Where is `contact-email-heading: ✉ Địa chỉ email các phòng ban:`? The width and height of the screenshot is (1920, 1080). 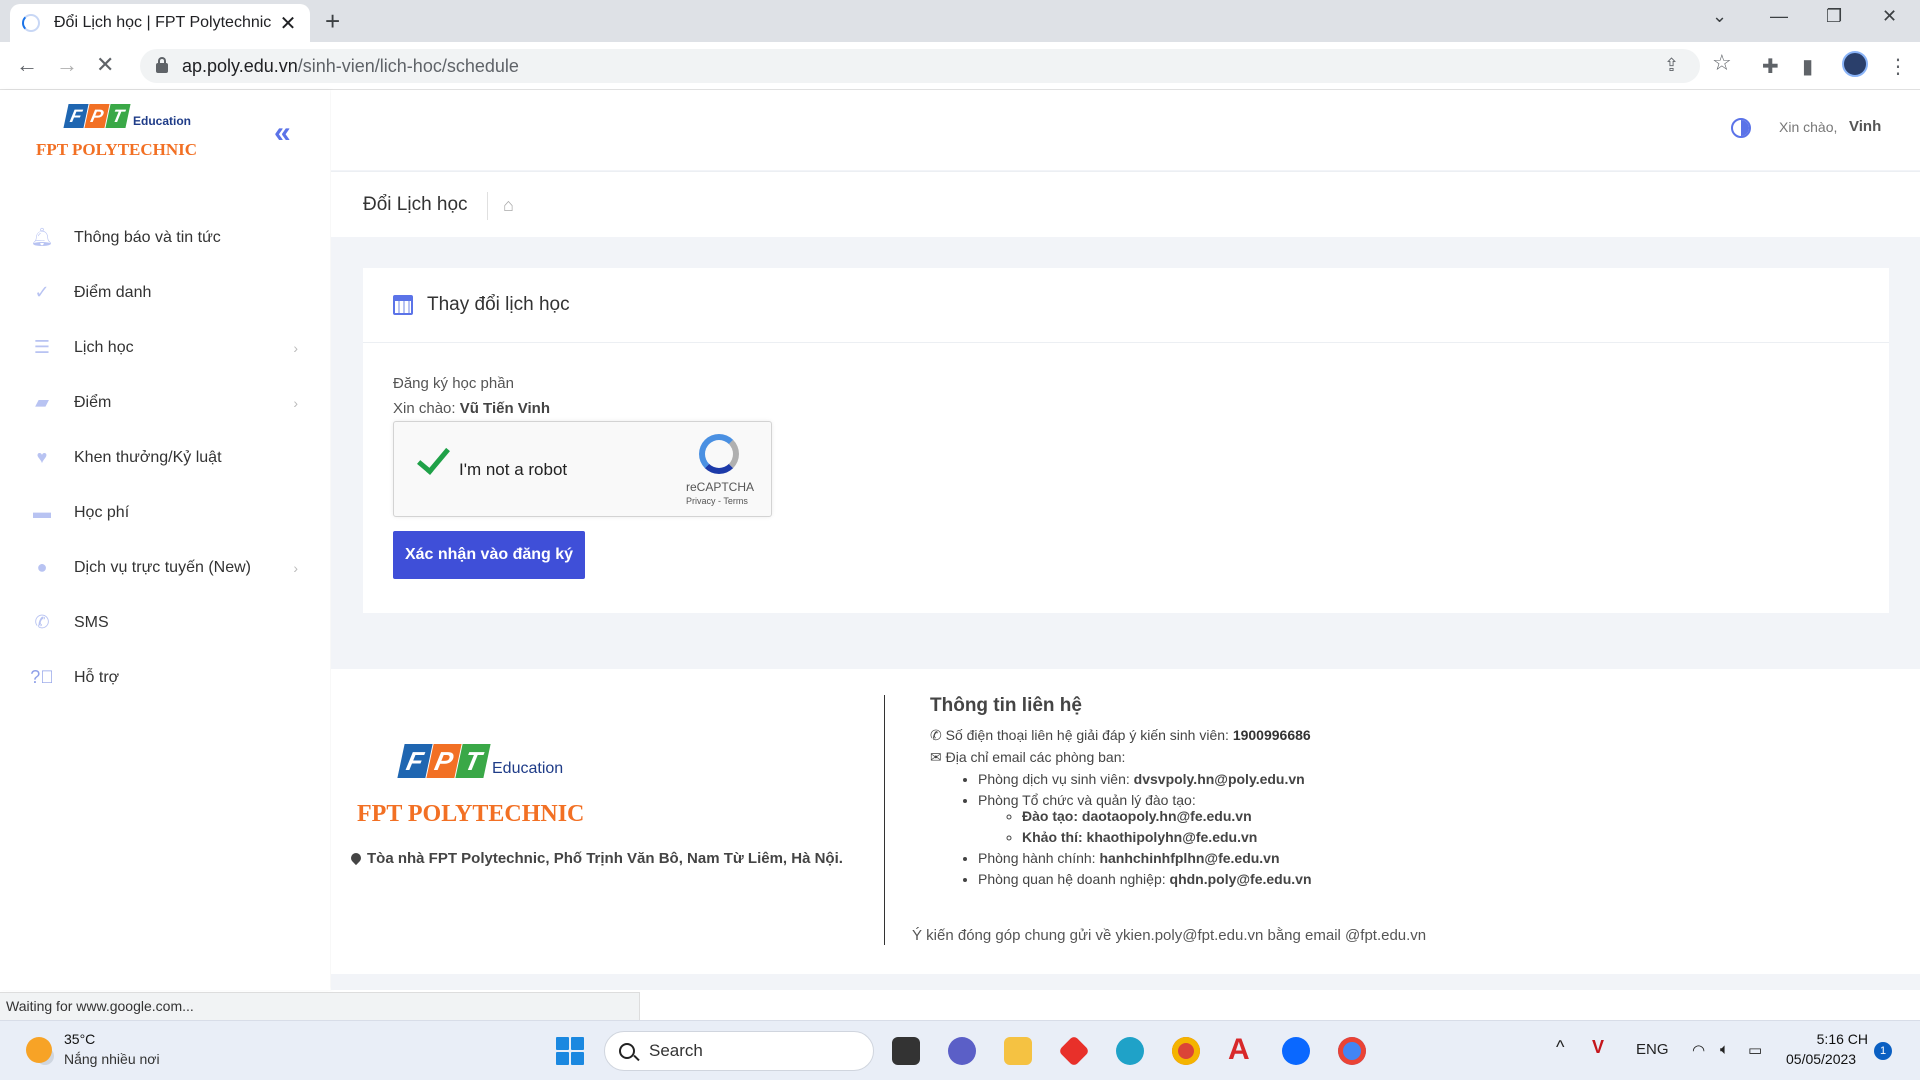 contact-email-heading: ✉ Địa chỉ email các phòng ban: is located at coordinates (1380, 757).